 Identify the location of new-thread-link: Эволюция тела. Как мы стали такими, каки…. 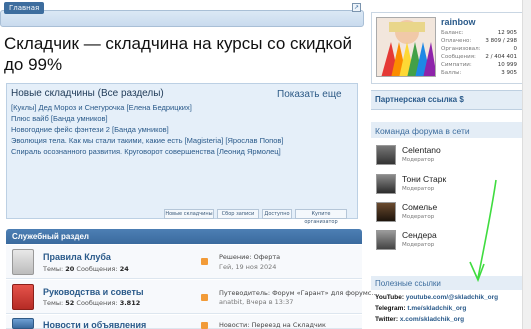
(147, 140).